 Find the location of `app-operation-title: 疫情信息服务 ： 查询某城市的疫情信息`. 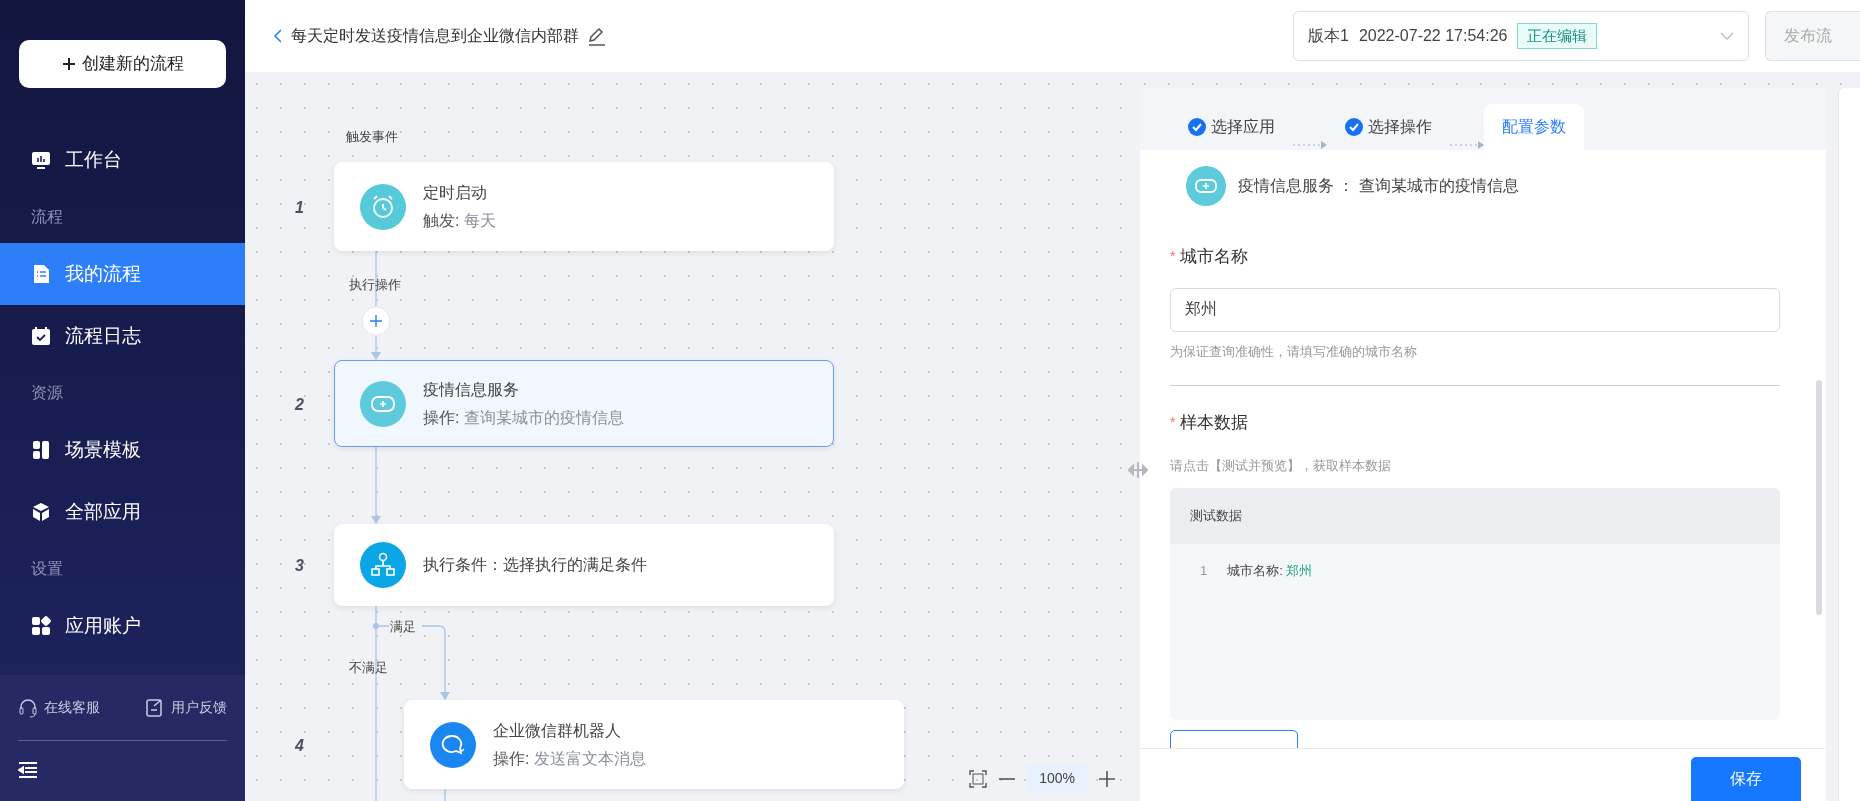

app-operation-title: 疫情信息服务 ： 查询某城市的疫情信息 is located at coordinates (1378, 186).